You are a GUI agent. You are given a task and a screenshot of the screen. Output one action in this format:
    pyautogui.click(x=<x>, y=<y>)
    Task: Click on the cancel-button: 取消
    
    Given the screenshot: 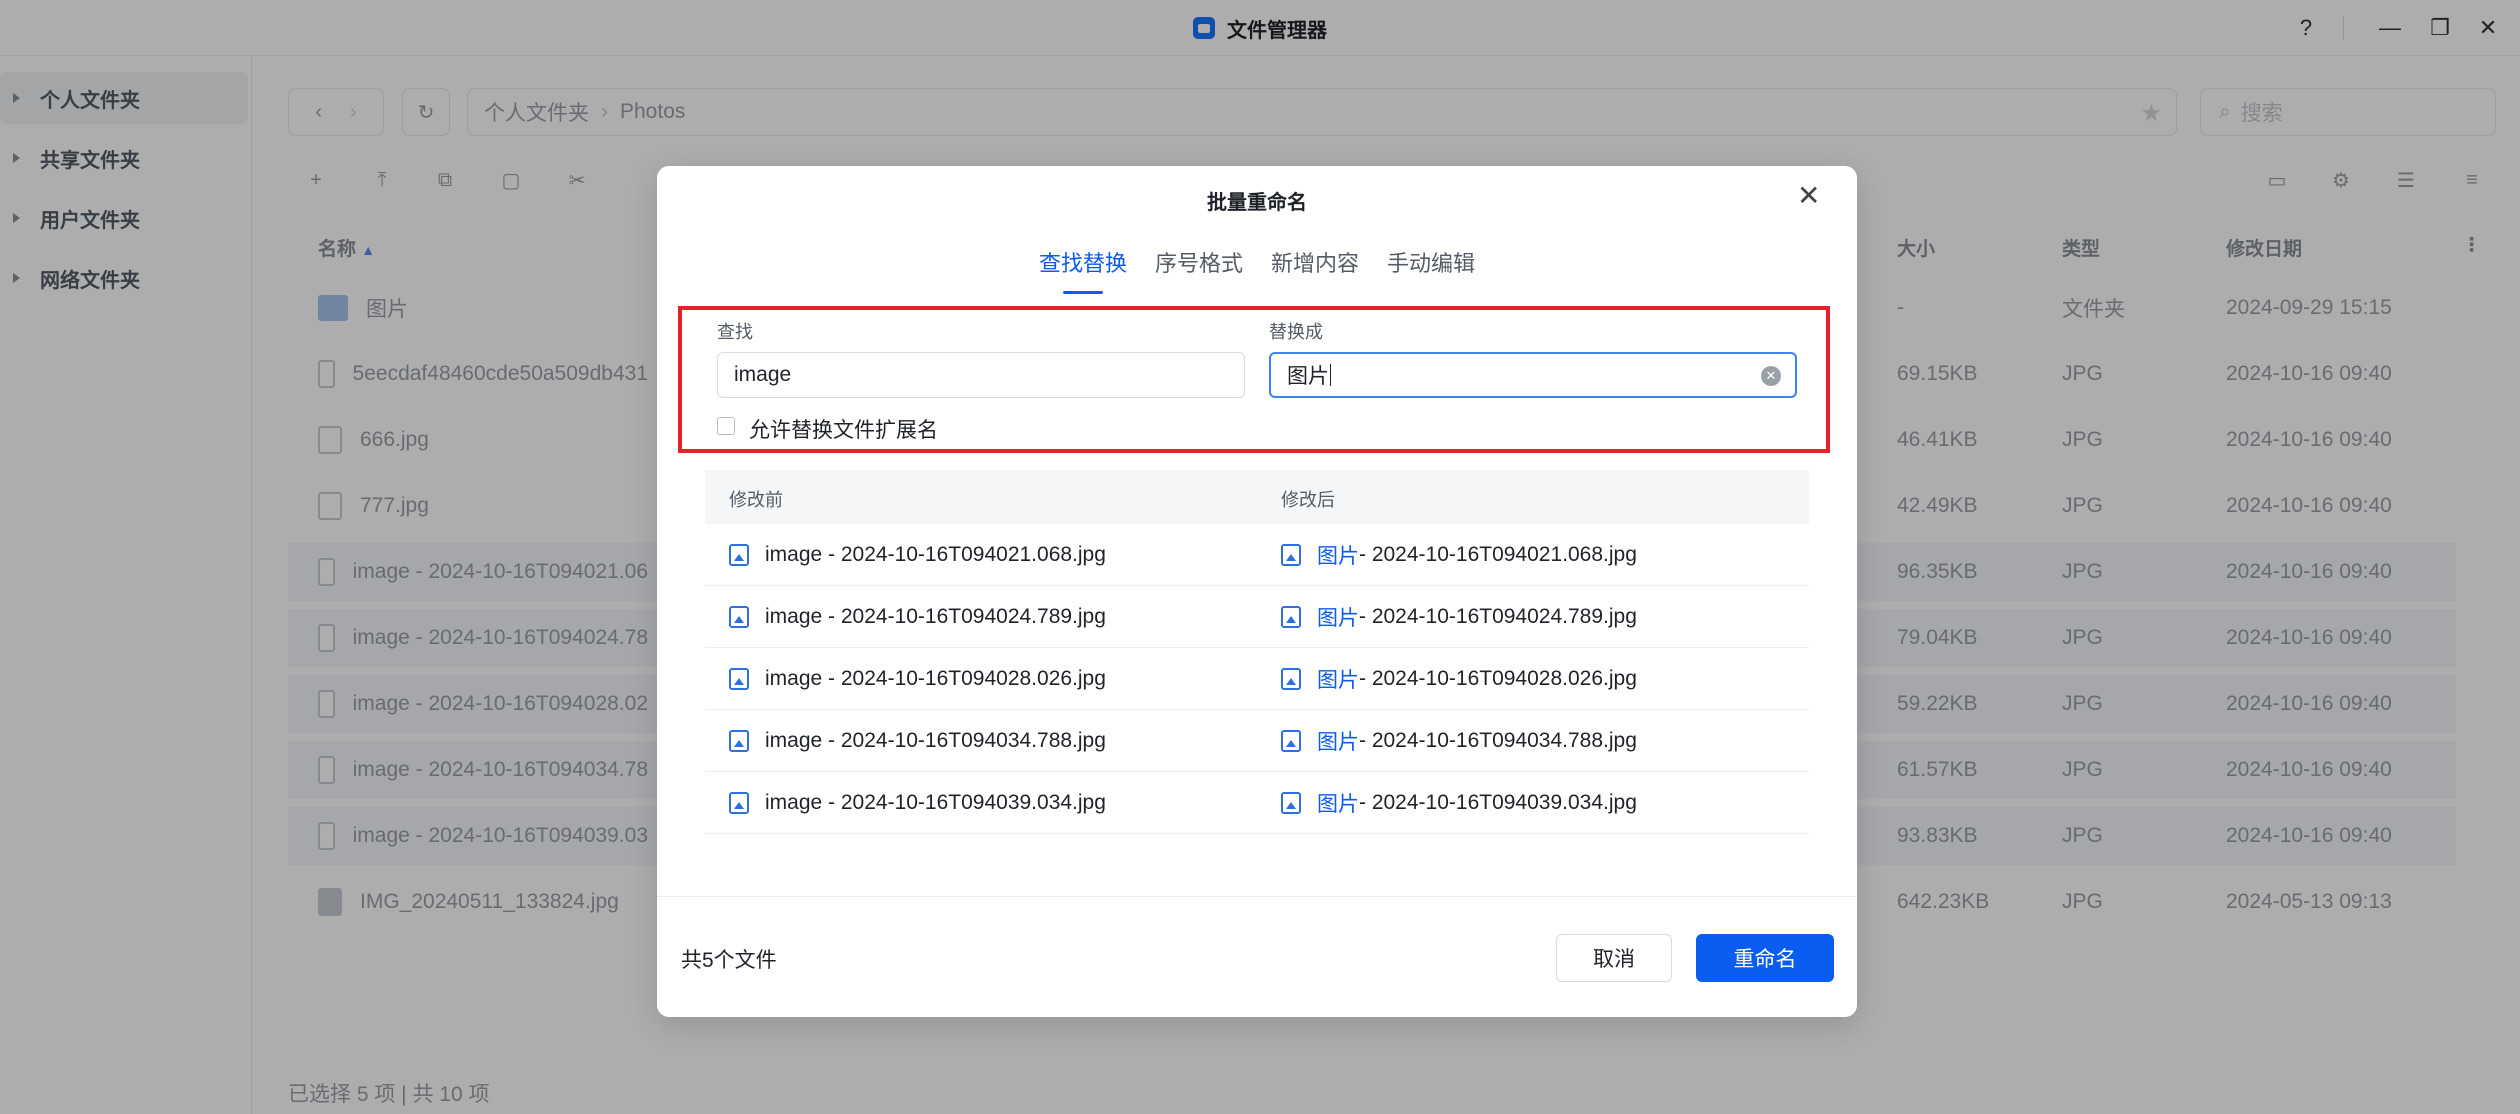 What is the action you would take?
    pyautogui.click(x=1614, y=958)
    